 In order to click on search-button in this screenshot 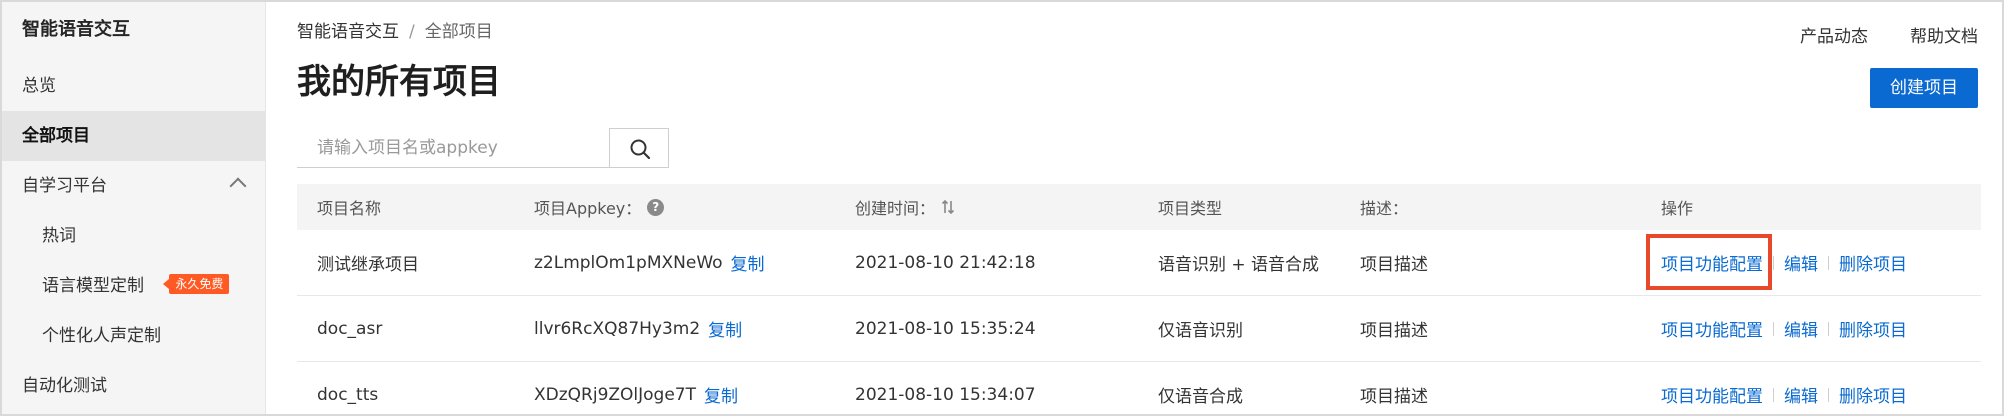, I will do `click(639, 148)`.